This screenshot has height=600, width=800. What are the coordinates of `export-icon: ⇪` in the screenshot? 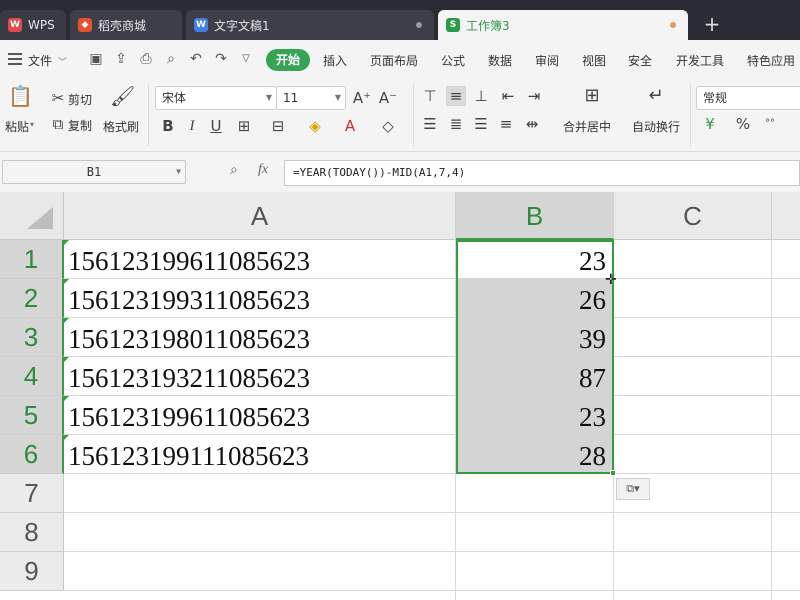 It's located at (121, 59).